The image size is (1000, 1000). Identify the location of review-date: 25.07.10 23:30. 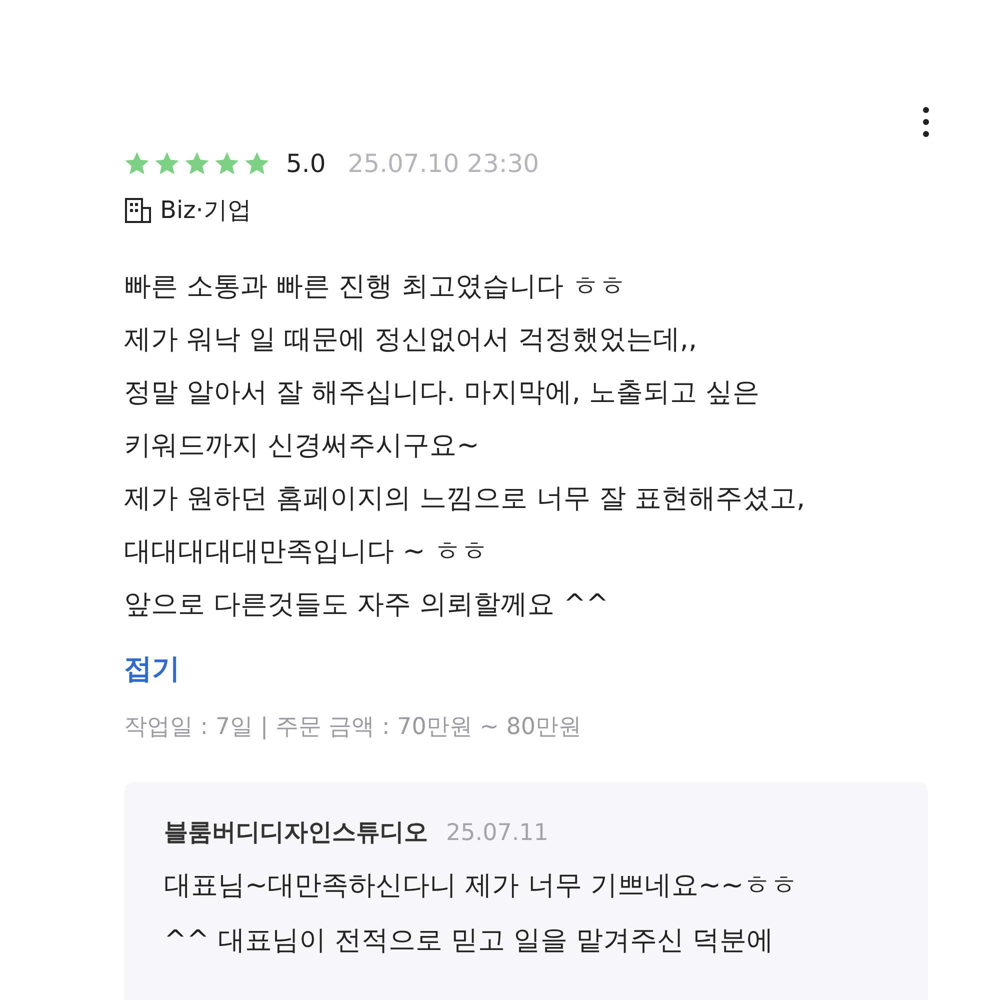
(444, 163).